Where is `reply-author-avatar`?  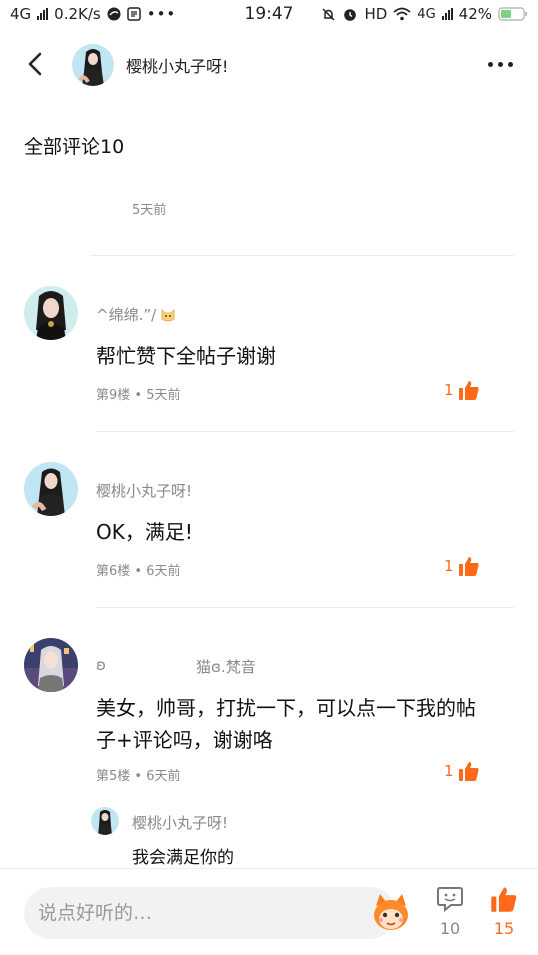
reply-author-avatar is located at coordinates (105, 821).